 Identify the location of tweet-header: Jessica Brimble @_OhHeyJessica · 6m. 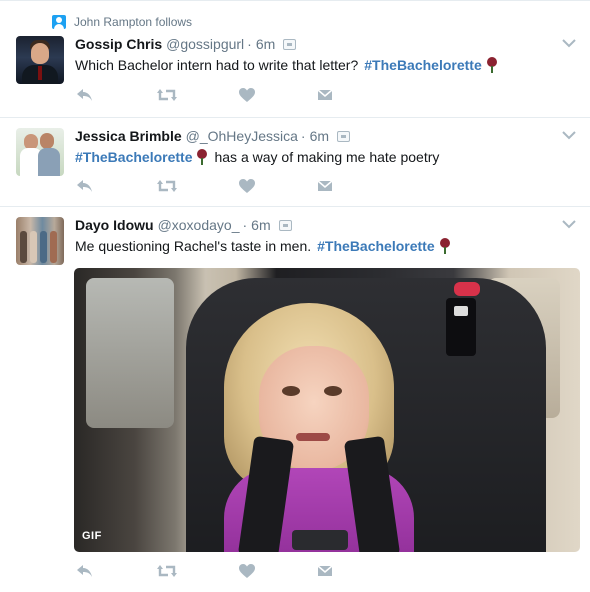
(213, 136).